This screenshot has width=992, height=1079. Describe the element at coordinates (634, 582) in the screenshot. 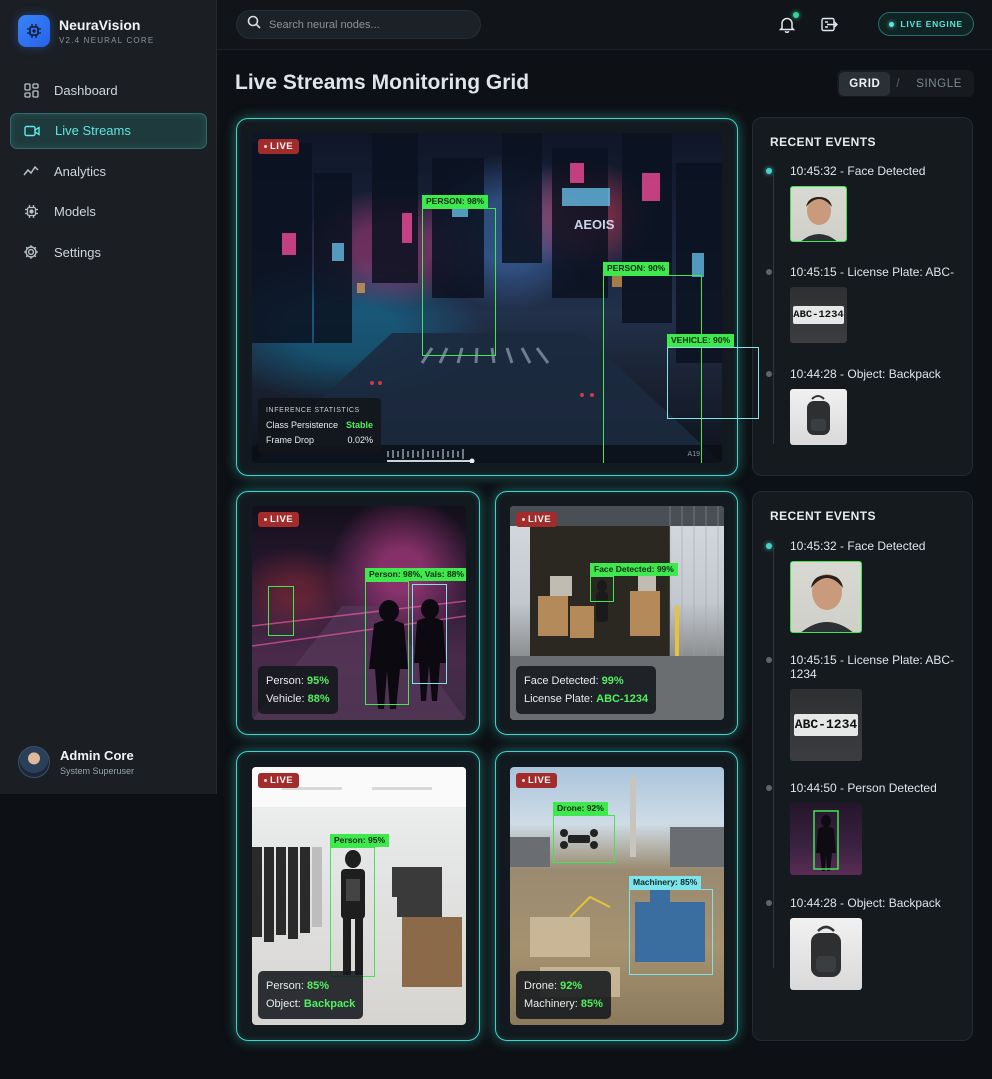

I see `detection-box: Face Detected: 99%` at that location.